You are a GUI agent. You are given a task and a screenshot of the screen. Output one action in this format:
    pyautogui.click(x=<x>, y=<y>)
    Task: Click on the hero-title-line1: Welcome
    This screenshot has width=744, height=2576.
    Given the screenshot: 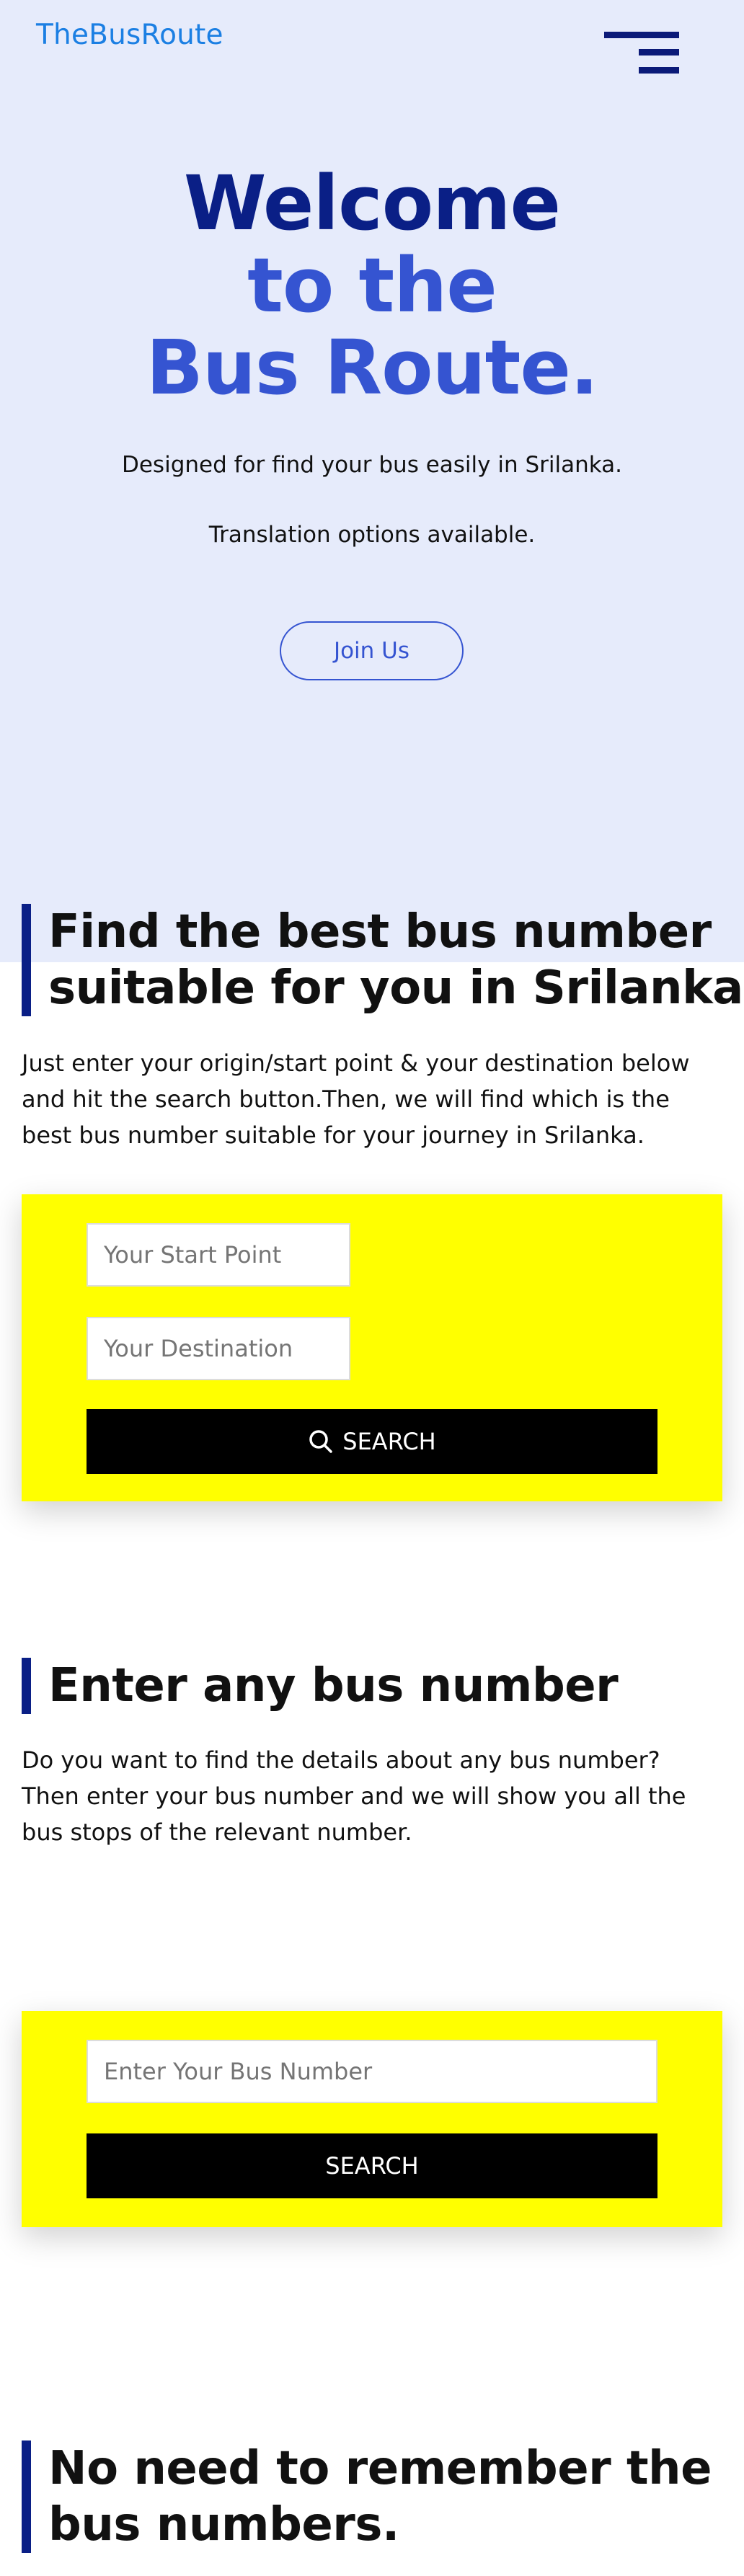 What is the action you would take?
    pyautogui.click(x=372, y=203)
    